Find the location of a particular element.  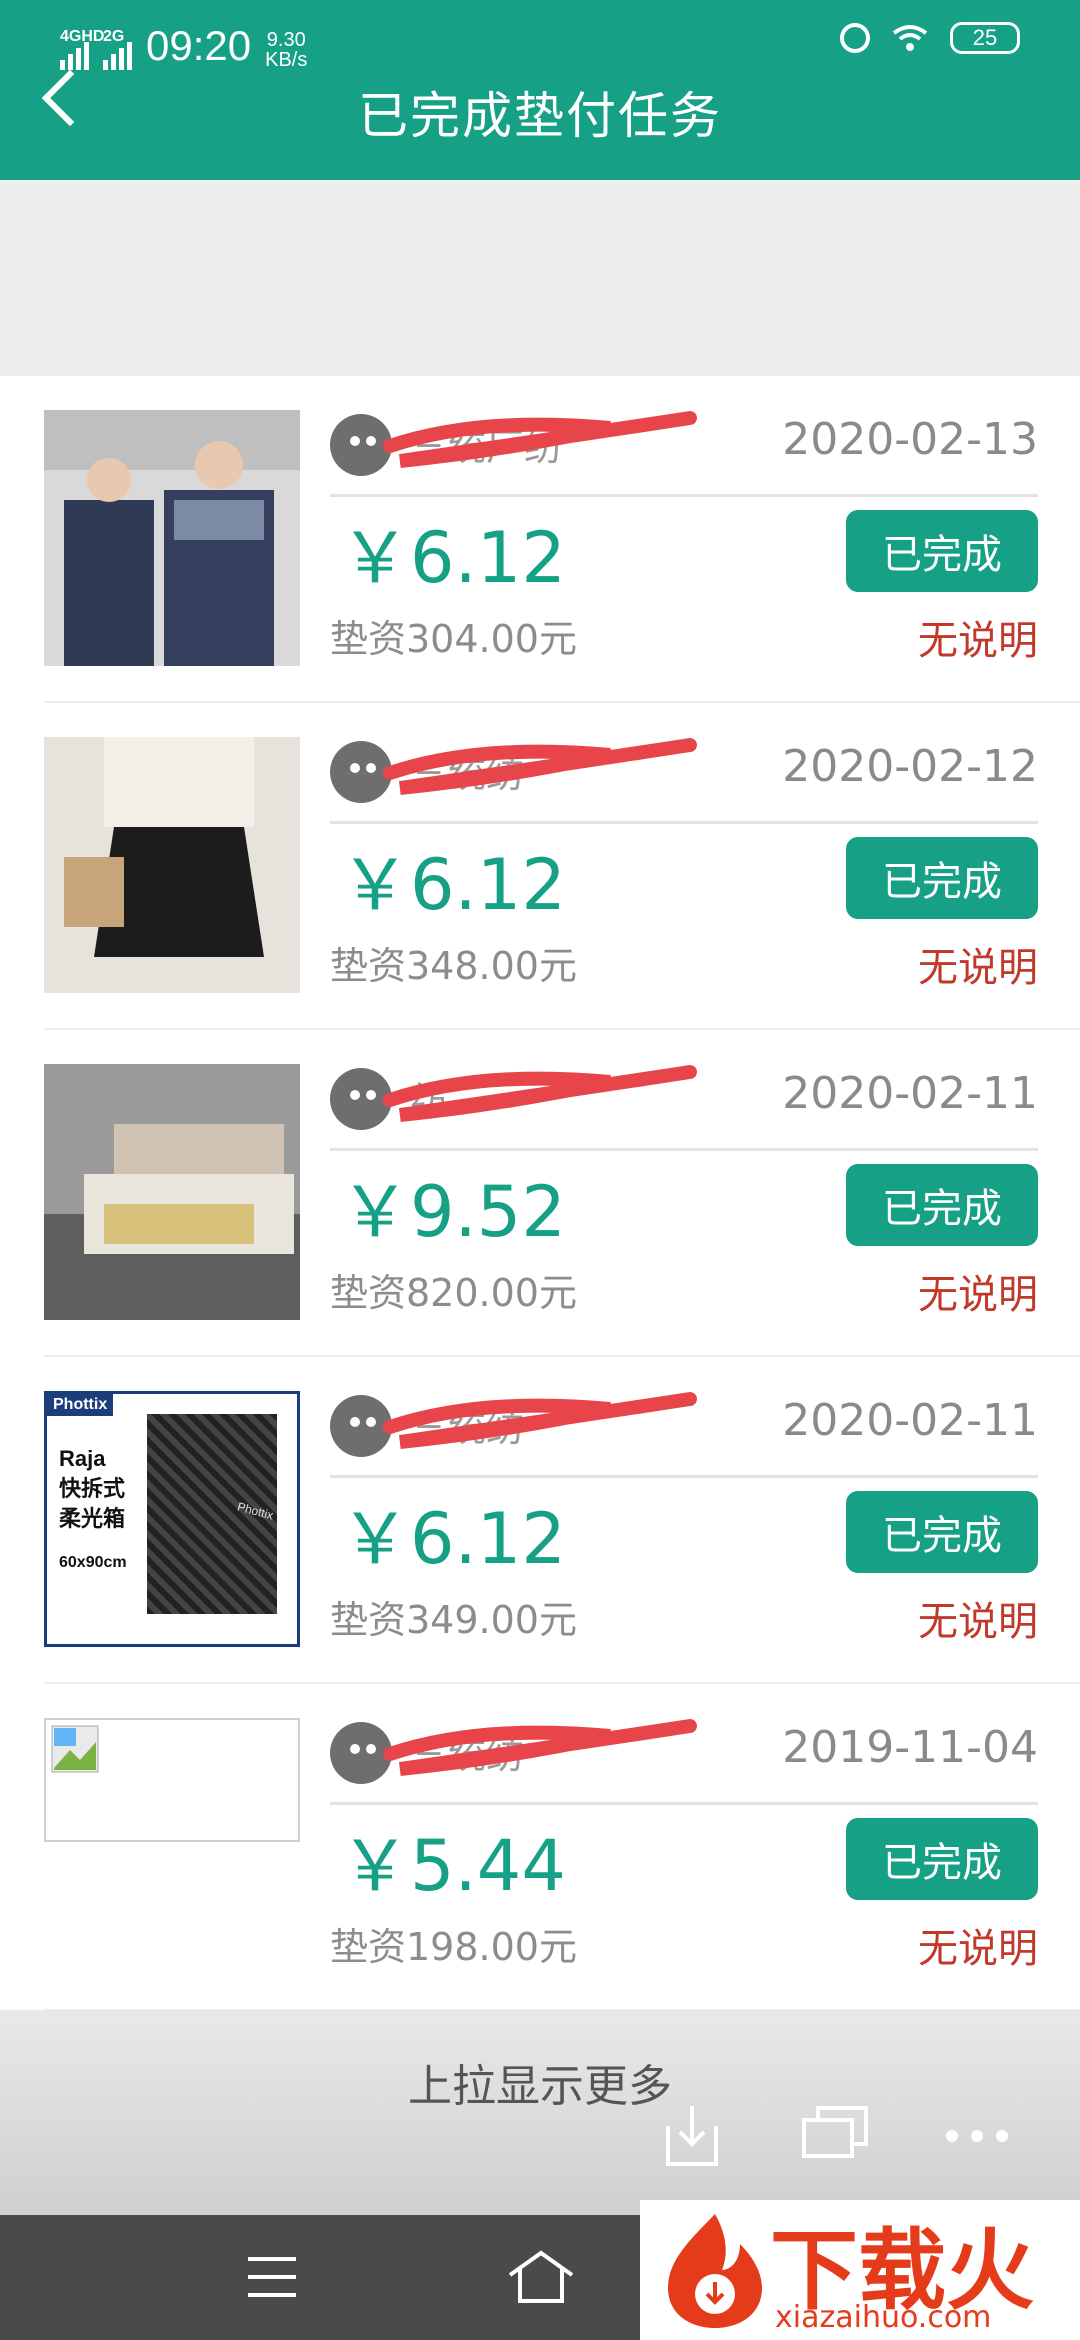

task-row: 三统厂纺 2020-02-13 ￥6.12 已完成 垫资304.00元 无说明 is located at coordinates (540, 539).